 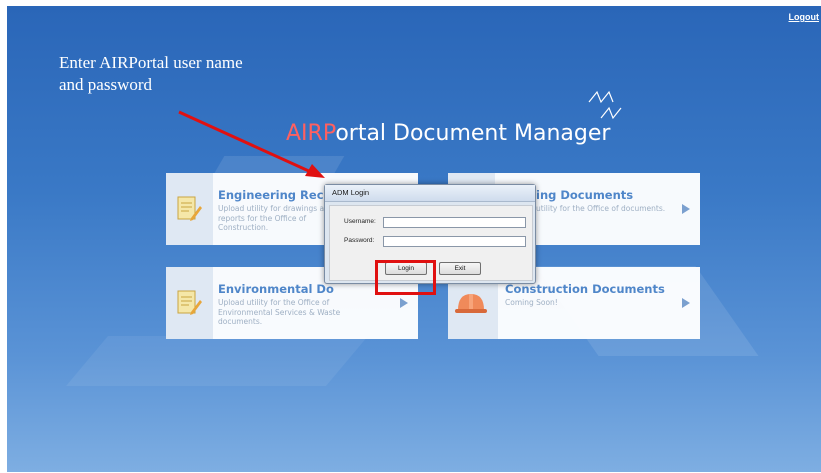 I want to click on username-label: Username:, so click(x=360, y=221).